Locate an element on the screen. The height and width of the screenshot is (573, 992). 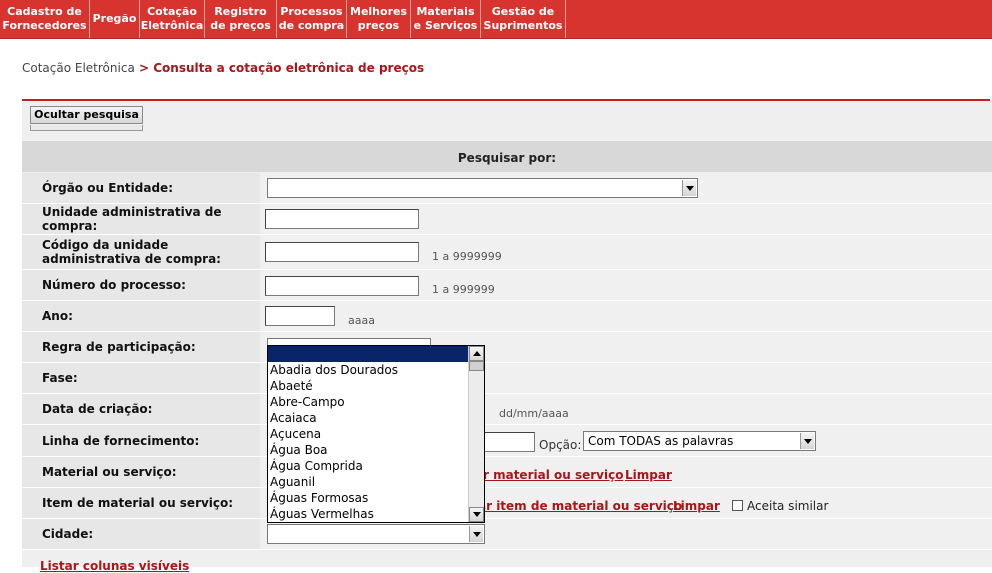
codigo-hint: 1 a 9999999 is located at coordinates (467, 256).